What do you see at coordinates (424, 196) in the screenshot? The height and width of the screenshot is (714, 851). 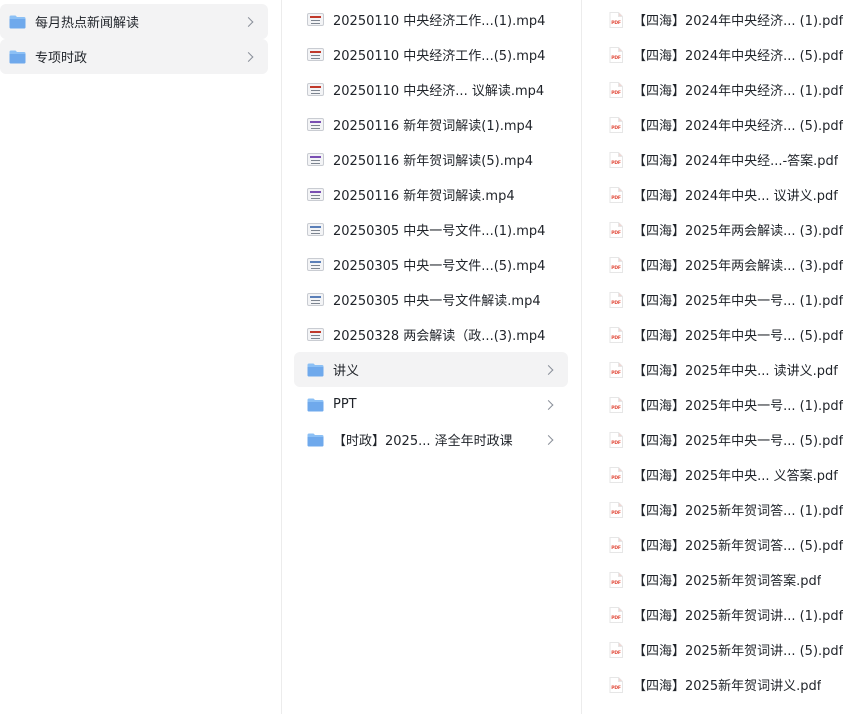 I see `video-file-name: 20250116 新年贺词解读.mp4` at bounding box center [424, 196].